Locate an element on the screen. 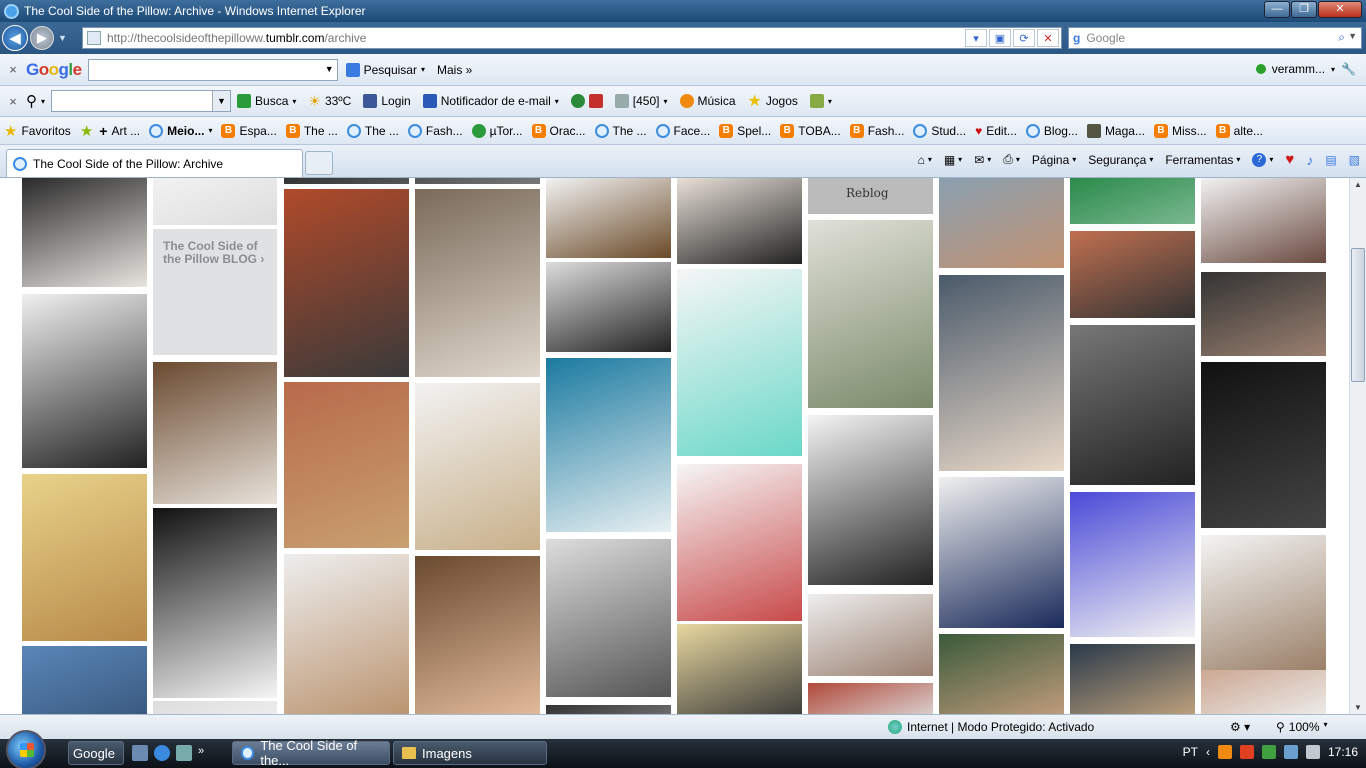 The image size is (1366, 768). scroll-up-icon: ▲ is located at coordinates (1358, 184).